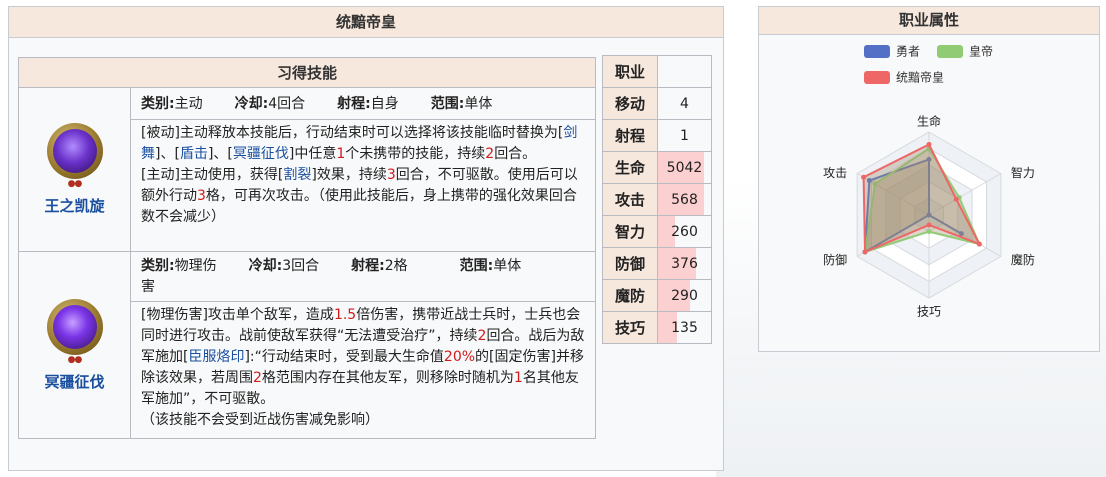 This screenshot has width=1106, height=477. What do you see at coordinates (301, 266) in the screenshot?
I see `cd-value: 3回合` at bounding box center [301, 266].